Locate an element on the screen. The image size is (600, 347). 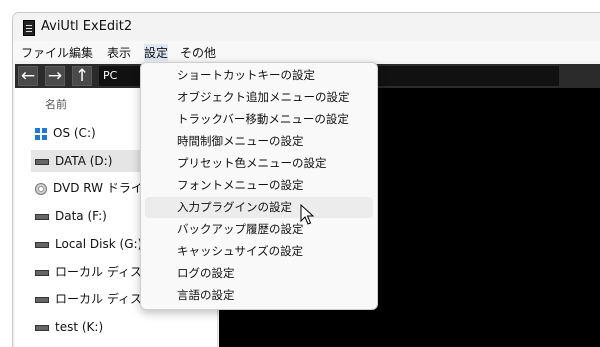
windows-drive-icon is located at coordinates (41, 133).